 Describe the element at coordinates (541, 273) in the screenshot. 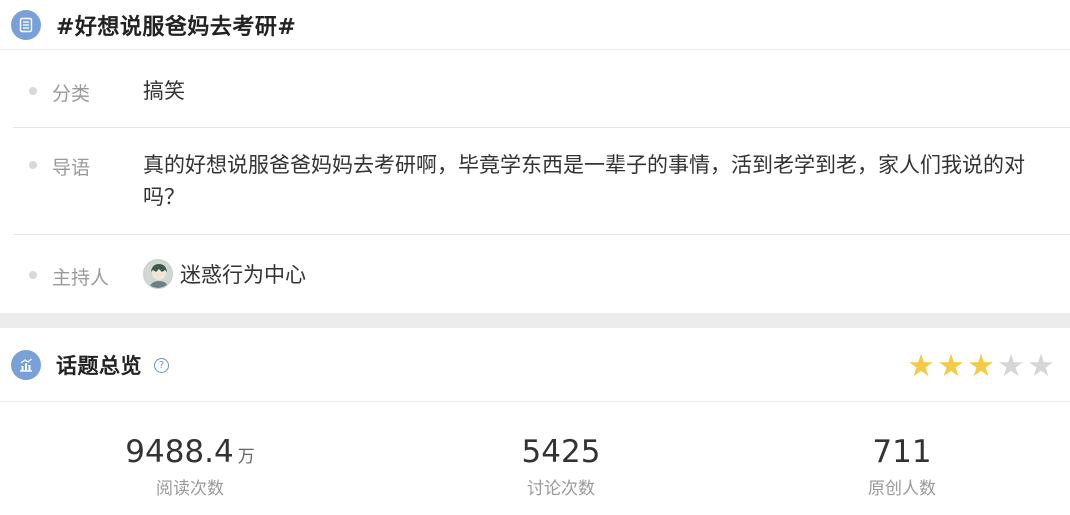

I see `info-row-host: 主持人 迷惑行为中心` at that location.